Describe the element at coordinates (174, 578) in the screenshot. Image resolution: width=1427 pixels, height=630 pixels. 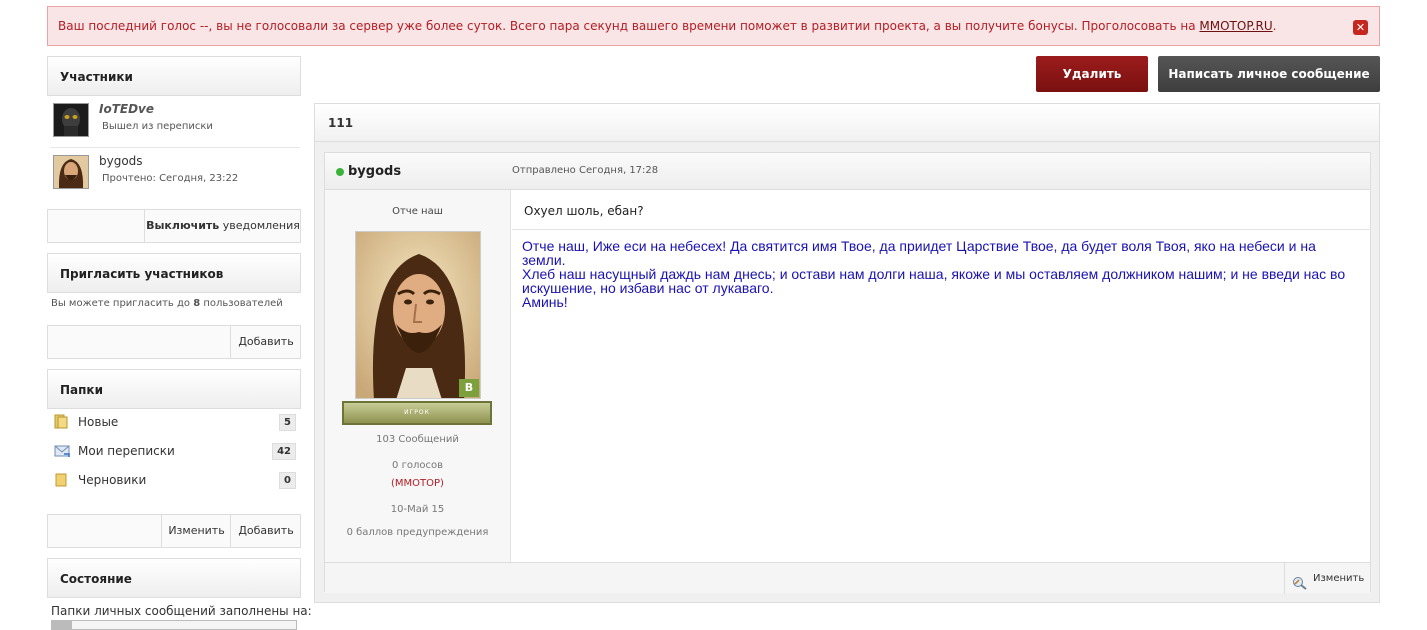
I see `state-header: Состояние` at that location.